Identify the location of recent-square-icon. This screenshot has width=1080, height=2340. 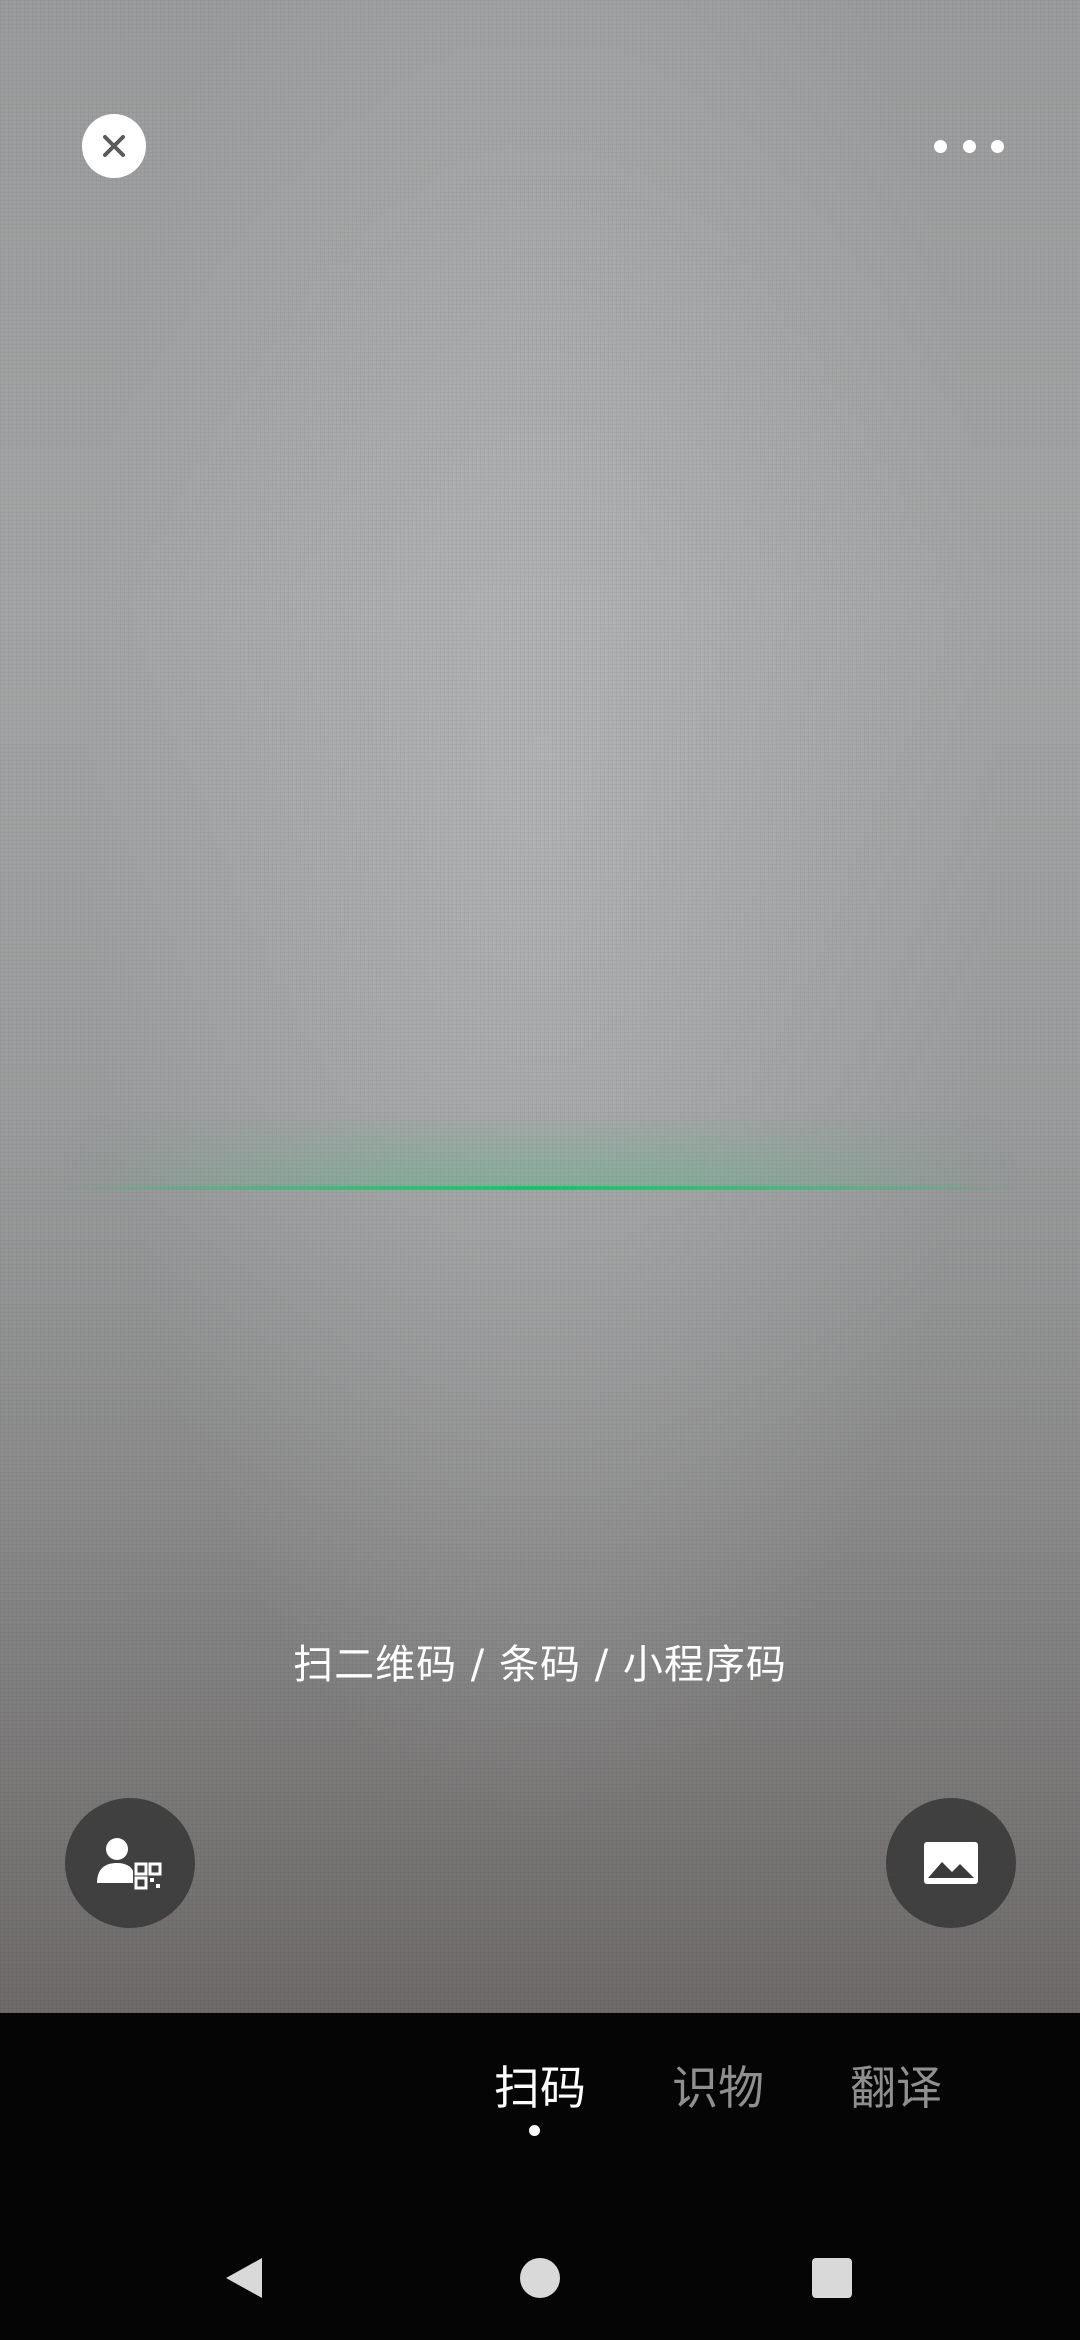
(832, 2278).